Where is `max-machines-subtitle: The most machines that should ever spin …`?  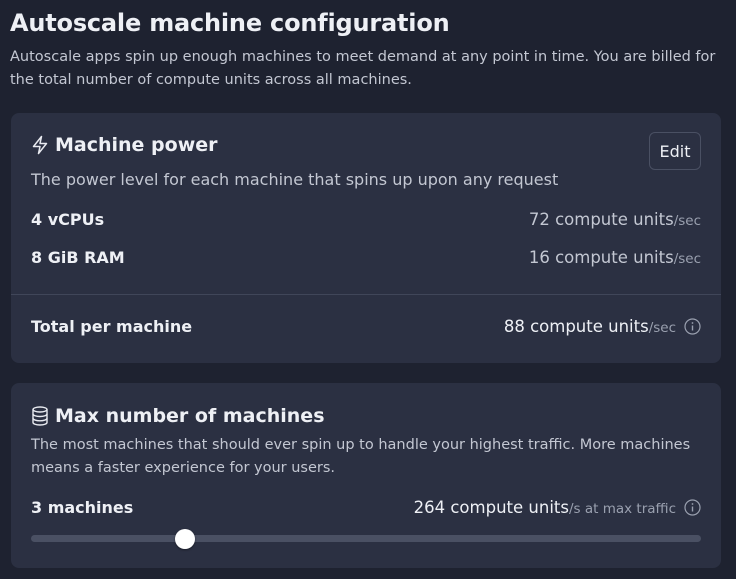 max-machines-subtitle: The most machines that should ever spin … is located at coordinates (361, 456).